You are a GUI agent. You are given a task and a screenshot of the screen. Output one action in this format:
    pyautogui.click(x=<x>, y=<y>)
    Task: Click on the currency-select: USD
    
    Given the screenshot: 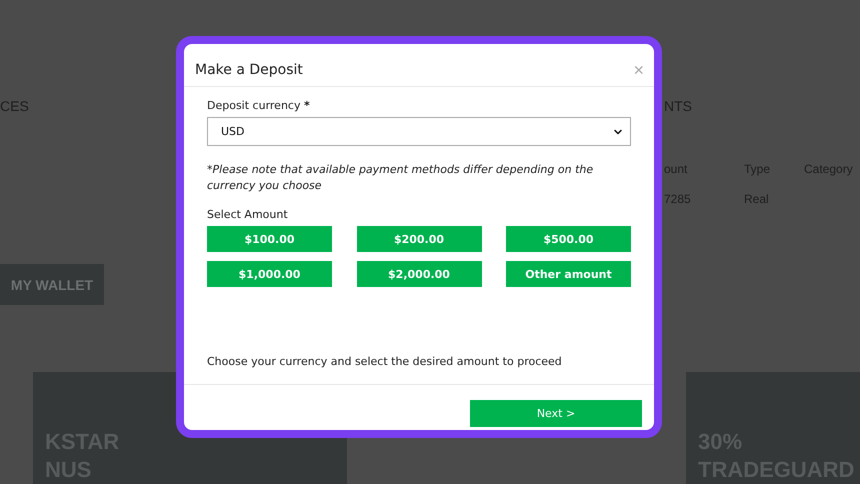 What is the action you would take?
    pyautogui.click(x=419, y=131)
    